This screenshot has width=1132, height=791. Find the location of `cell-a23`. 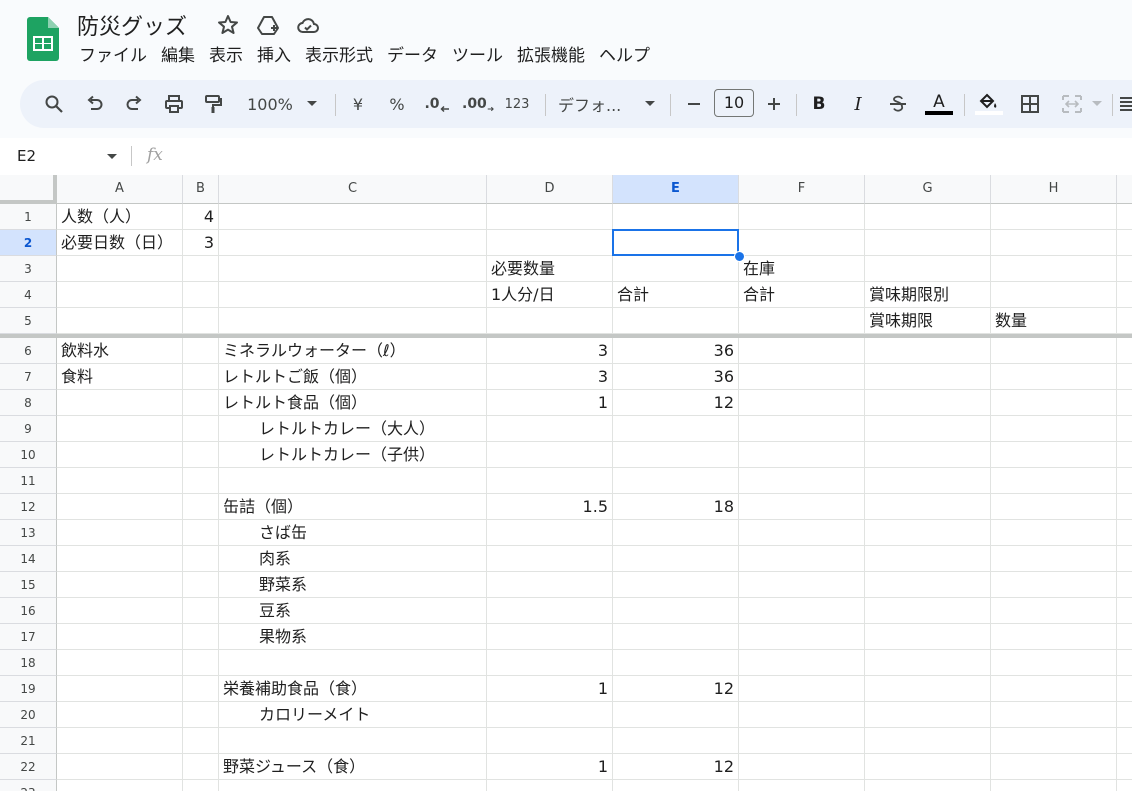

cell-a23 is located at coordinates (120, 785).